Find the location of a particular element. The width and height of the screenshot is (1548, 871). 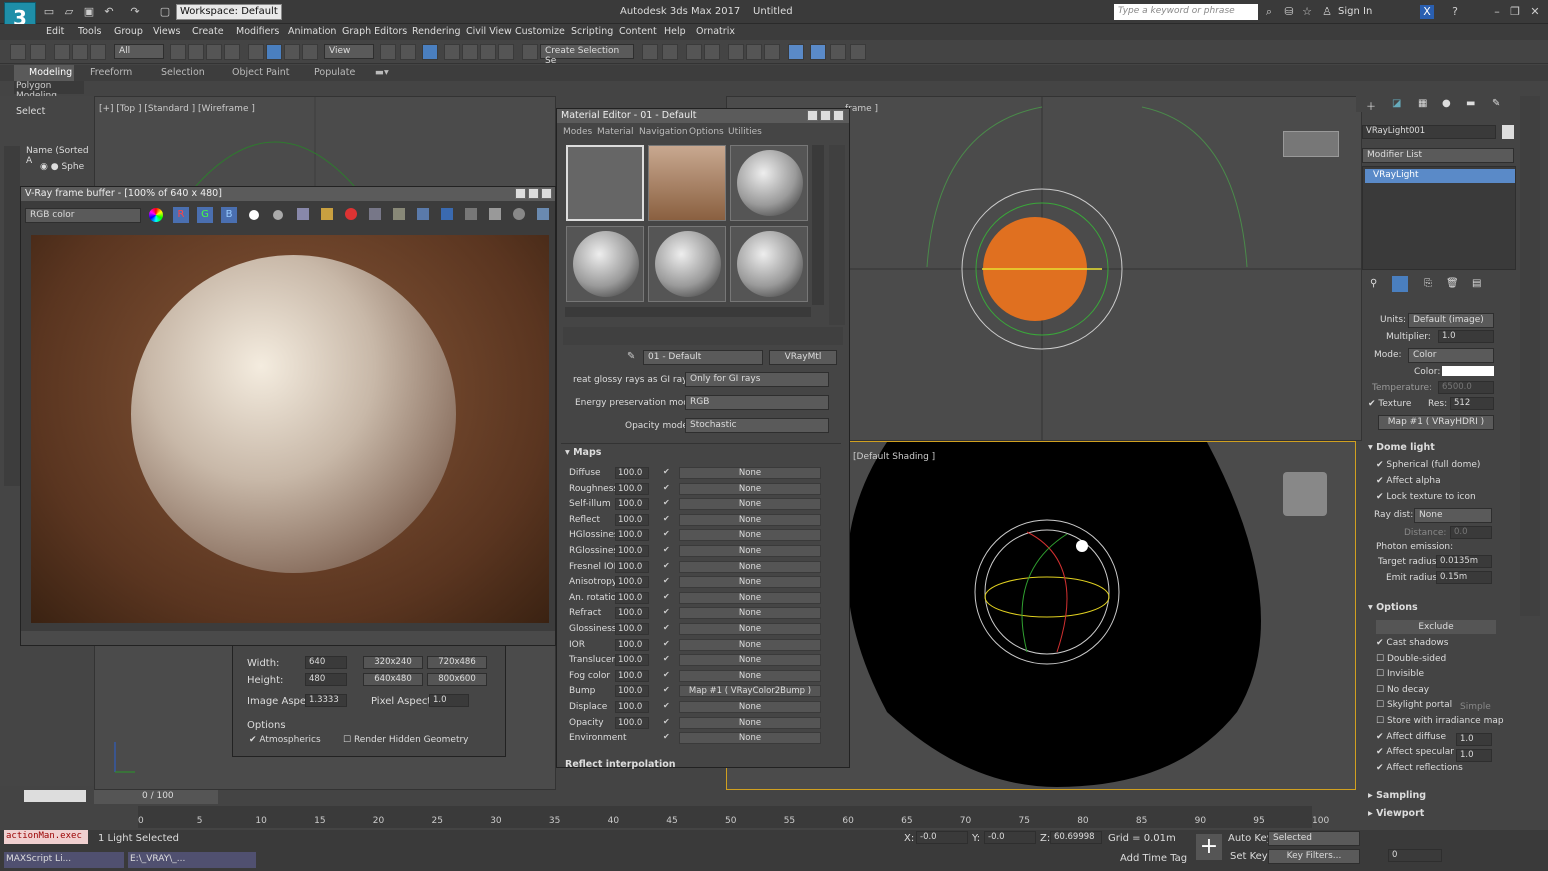

y-coord-field: -0.0 is located at coordinates (1010, 837).